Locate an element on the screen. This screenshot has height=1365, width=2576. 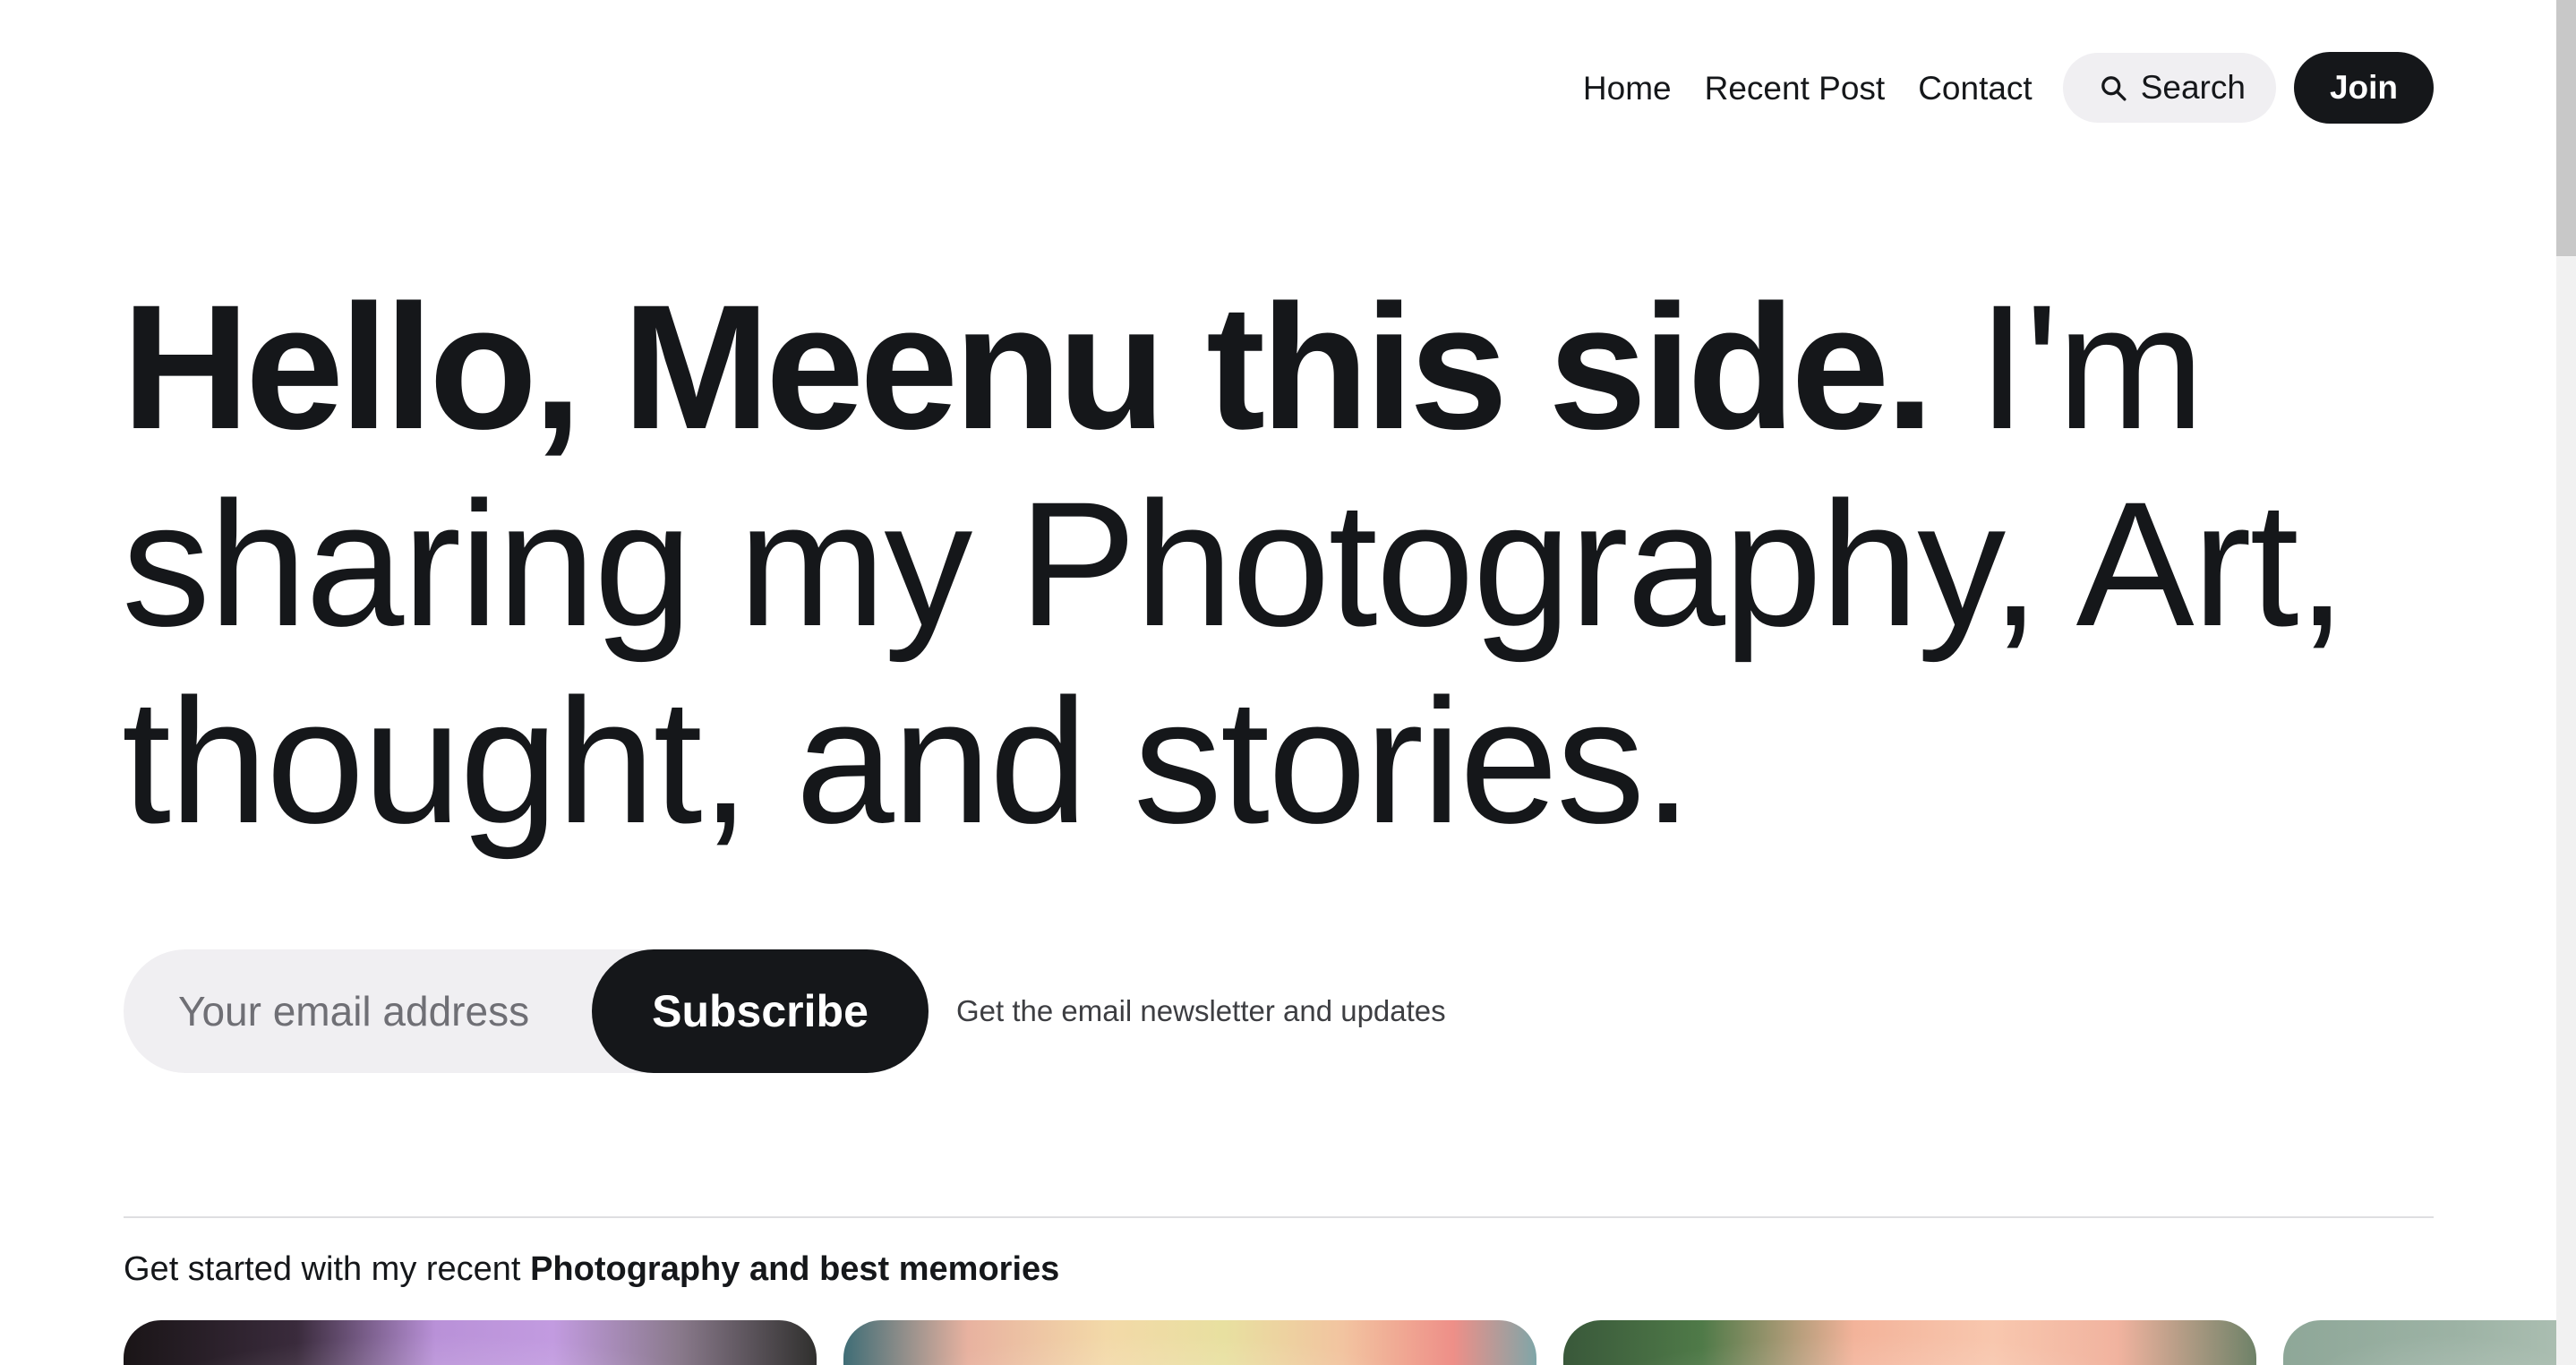
nav-recent-post-link: Recent Post is located at coordinates (1795, 88).